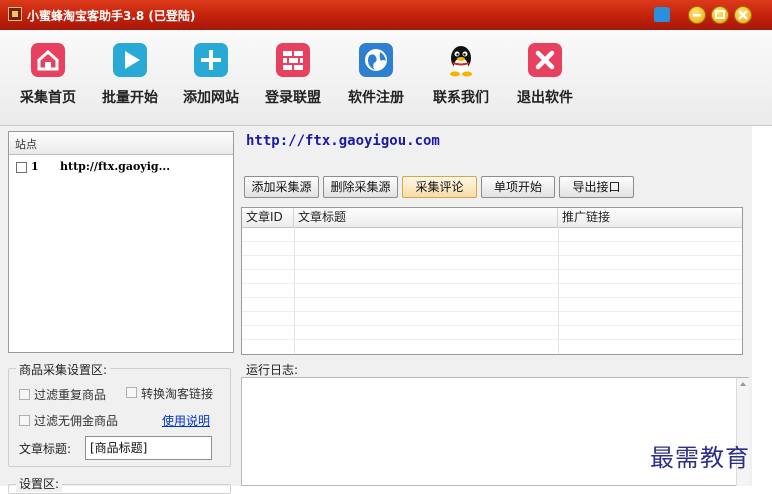 The width and height of the screenshot is (772, 494). I want to click on start-single-button: 单项开始, so click(518, 187).